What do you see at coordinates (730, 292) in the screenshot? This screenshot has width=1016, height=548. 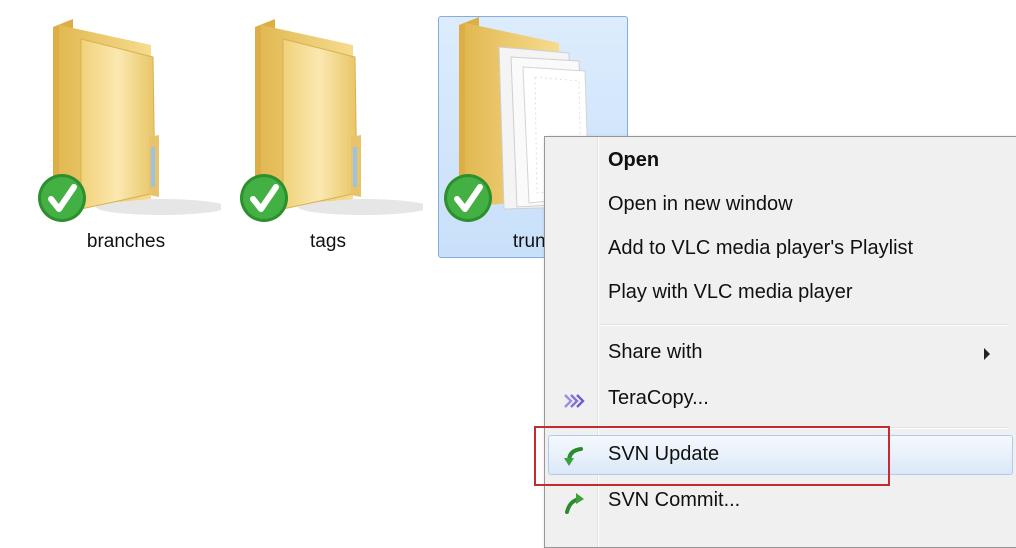 I see `menu-item-label: Play with VLC media player` at bounding box center [730, 292].